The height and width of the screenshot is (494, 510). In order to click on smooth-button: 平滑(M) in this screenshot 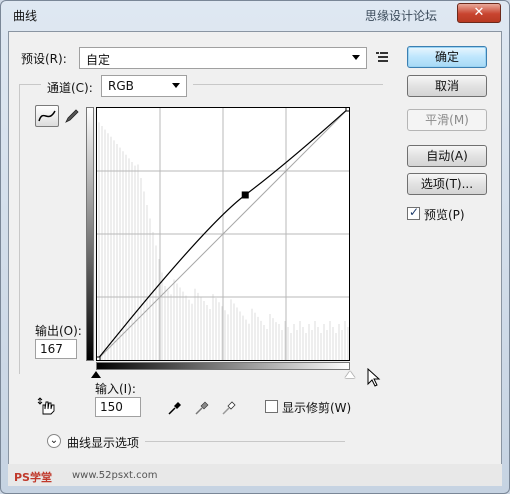, I will do `click(447, 120)`.